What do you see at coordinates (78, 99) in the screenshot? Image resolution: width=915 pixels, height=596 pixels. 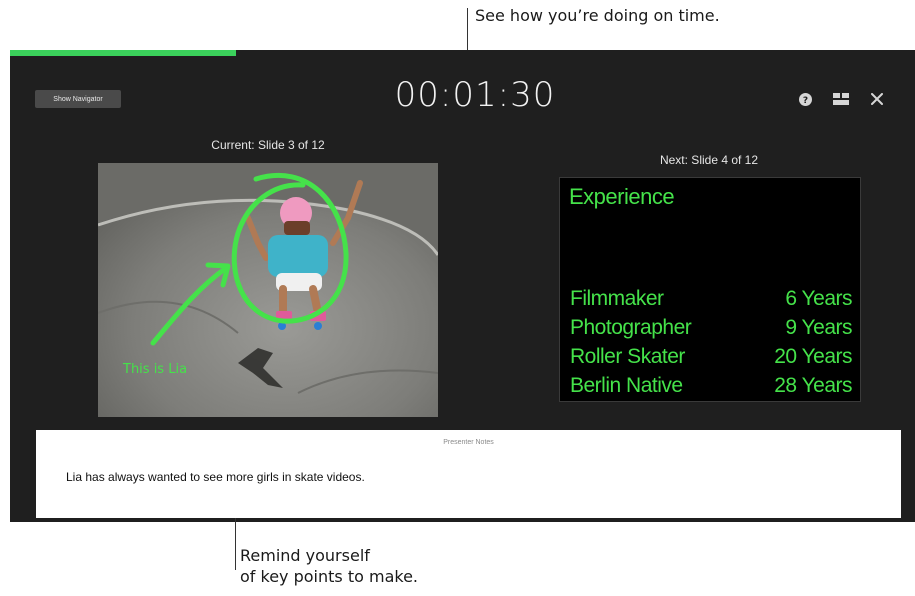 I see `show-navigator-button: Show Navigator` at bounding box center [78, 99].